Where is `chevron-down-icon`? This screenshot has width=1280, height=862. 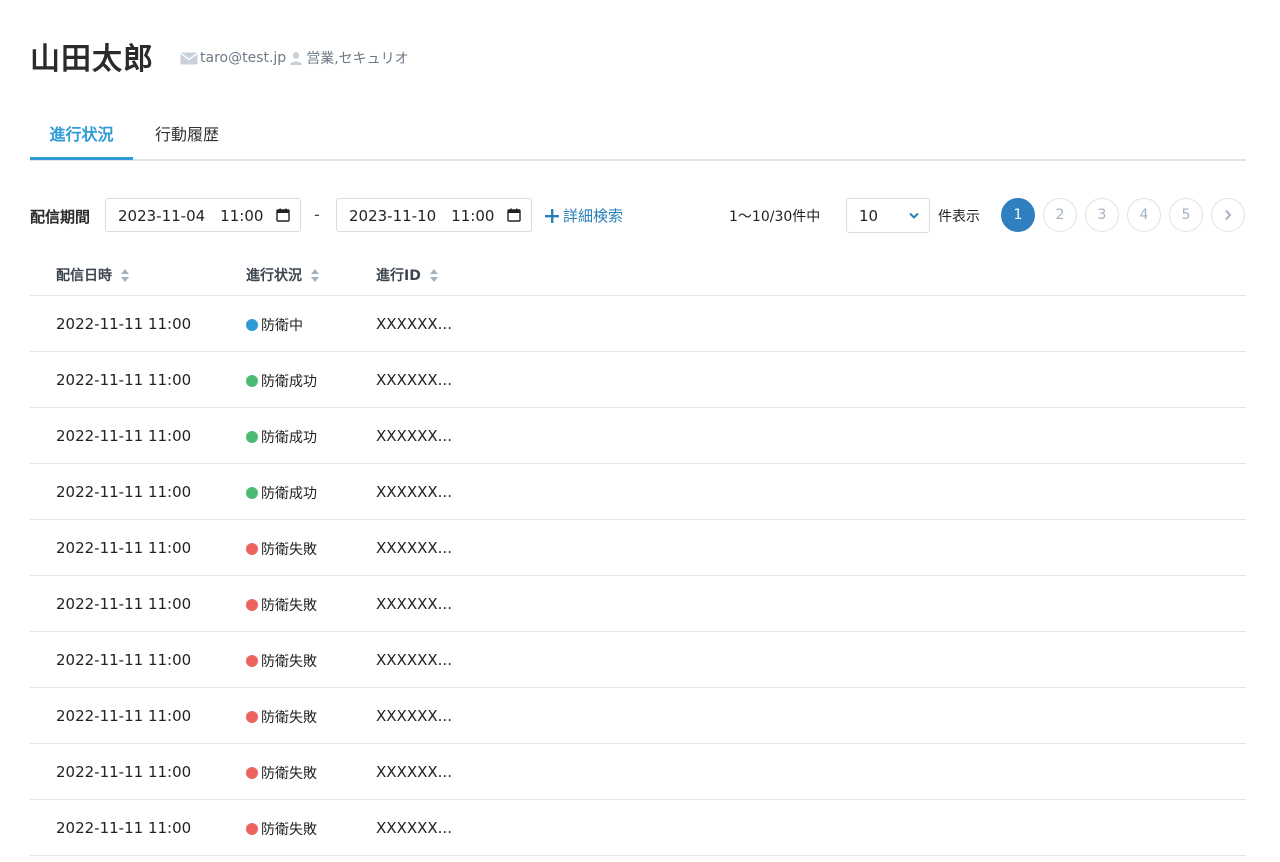
chevron-down-icon is located at coordinates (914, 215).